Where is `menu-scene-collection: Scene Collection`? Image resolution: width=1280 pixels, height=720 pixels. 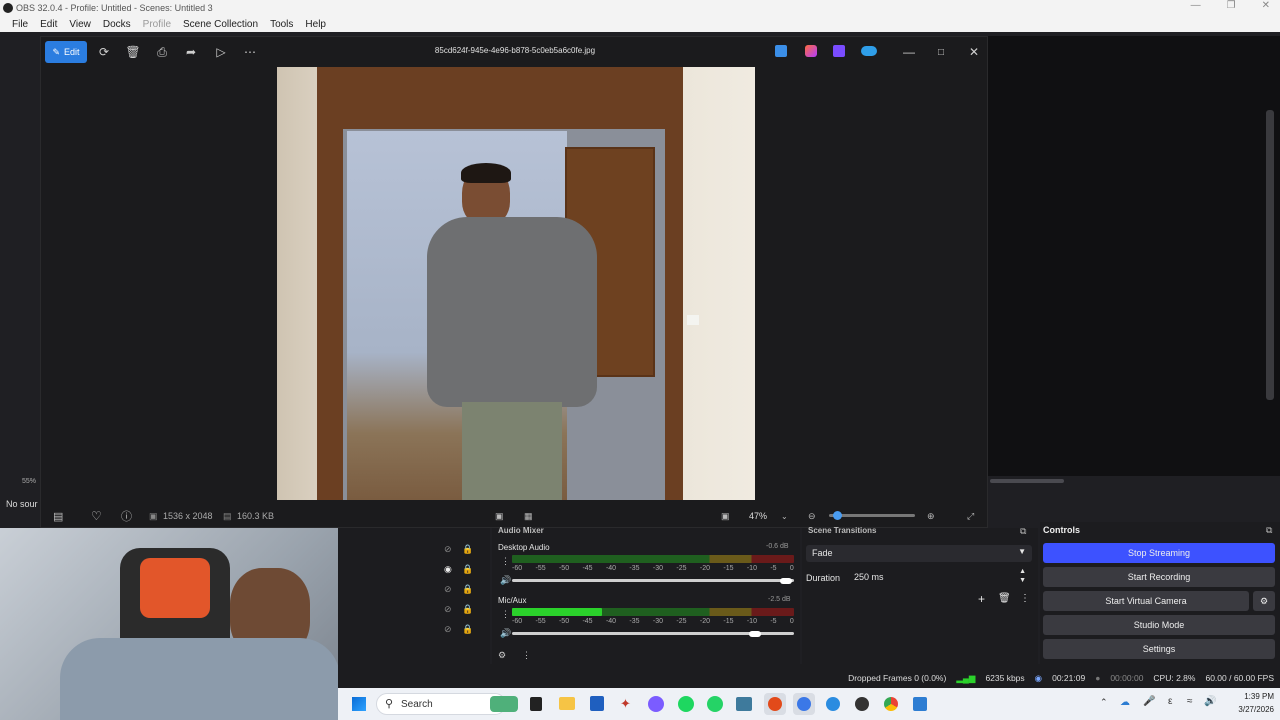
menu-scene-collection: Scene Collection is located at coordinates (220, 24).